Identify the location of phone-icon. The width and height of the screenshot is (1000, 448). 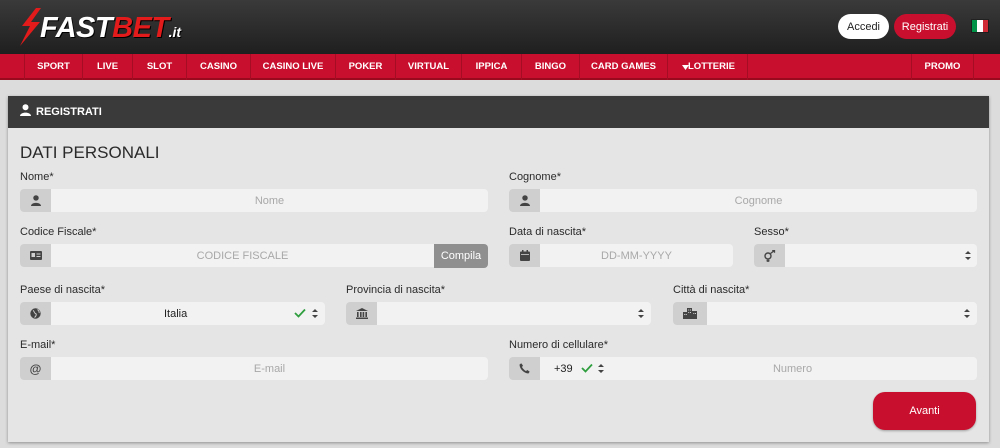
(524, 368).